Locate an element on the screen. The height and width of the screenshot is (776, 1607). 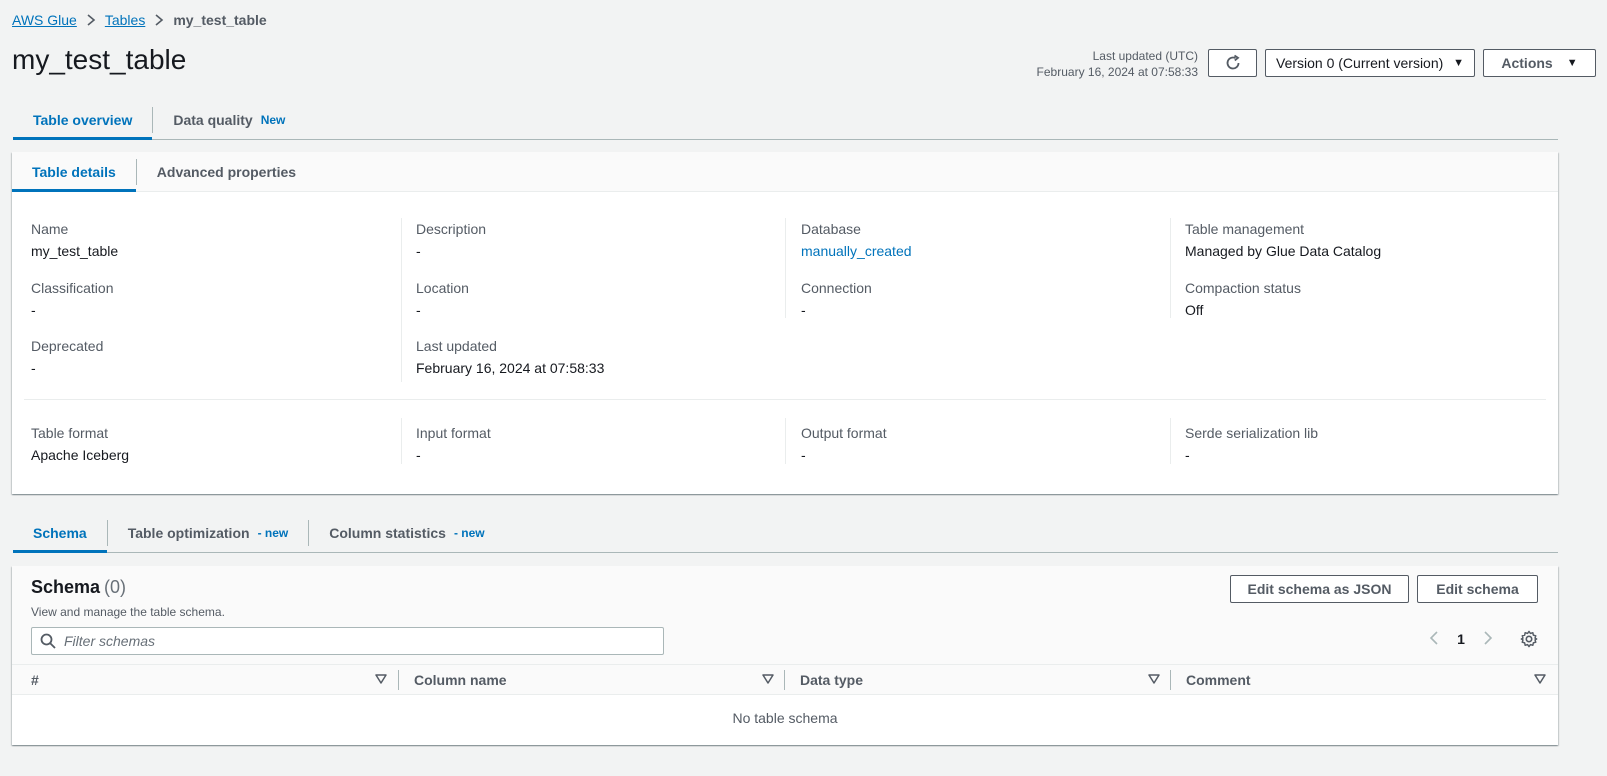
breadcrumb: AWS Glue Tables my_test_table is located at coordinates (139, 20).